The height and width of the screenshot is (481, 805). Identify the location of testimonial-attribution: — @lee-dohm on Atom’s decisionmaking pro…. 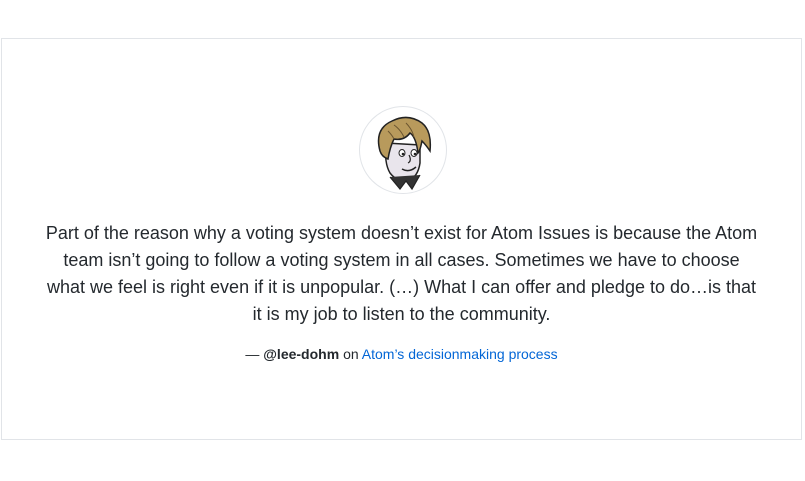
(401, 354).